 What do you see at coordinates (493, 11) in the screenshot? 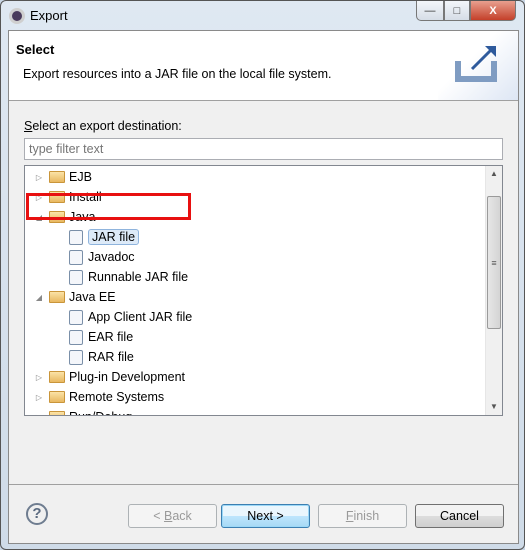
I see `close-button: X` at bounding box center [493, 11].